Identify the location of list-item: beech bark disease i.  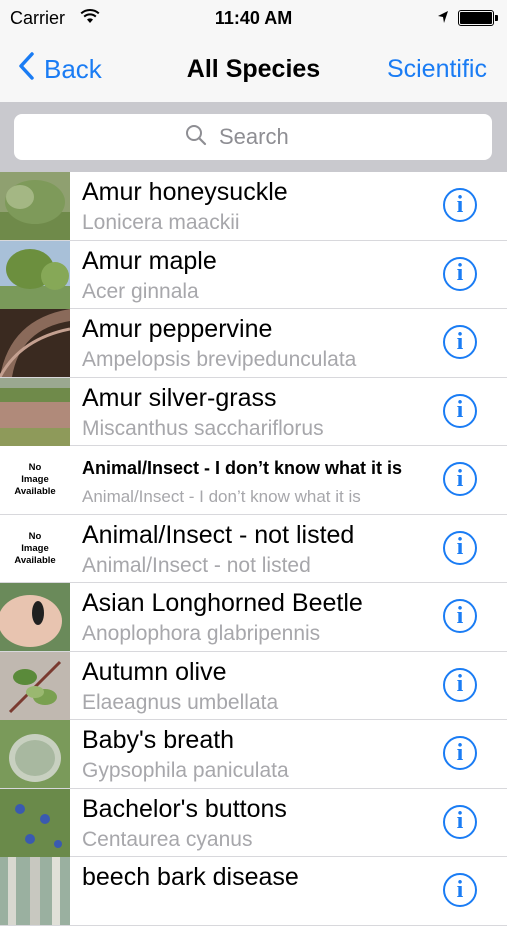
(253, 891).